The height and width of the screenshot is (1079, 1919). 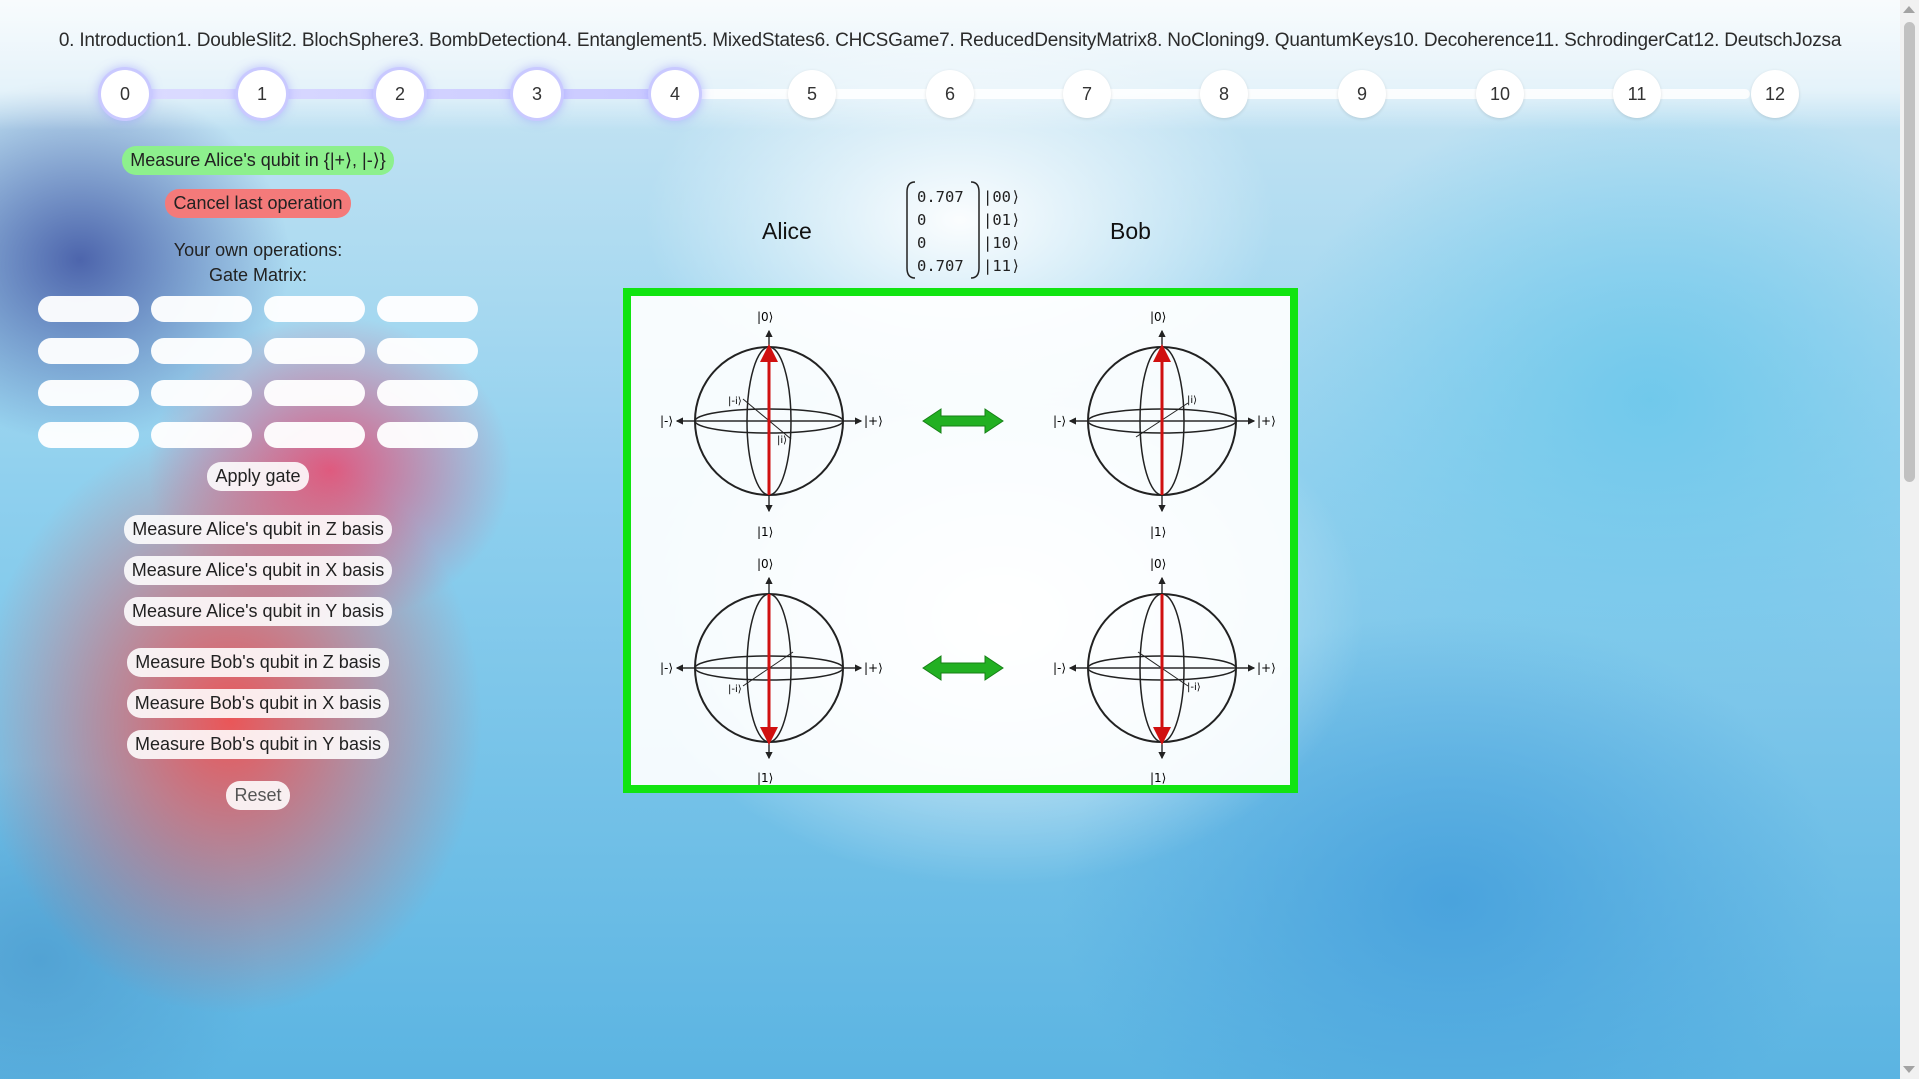 What do you see at coordinates (1266, 668) in the screenshot?
I see `bob-bottom-plus-label: |+⟩` at bounding box center [1266, 668].